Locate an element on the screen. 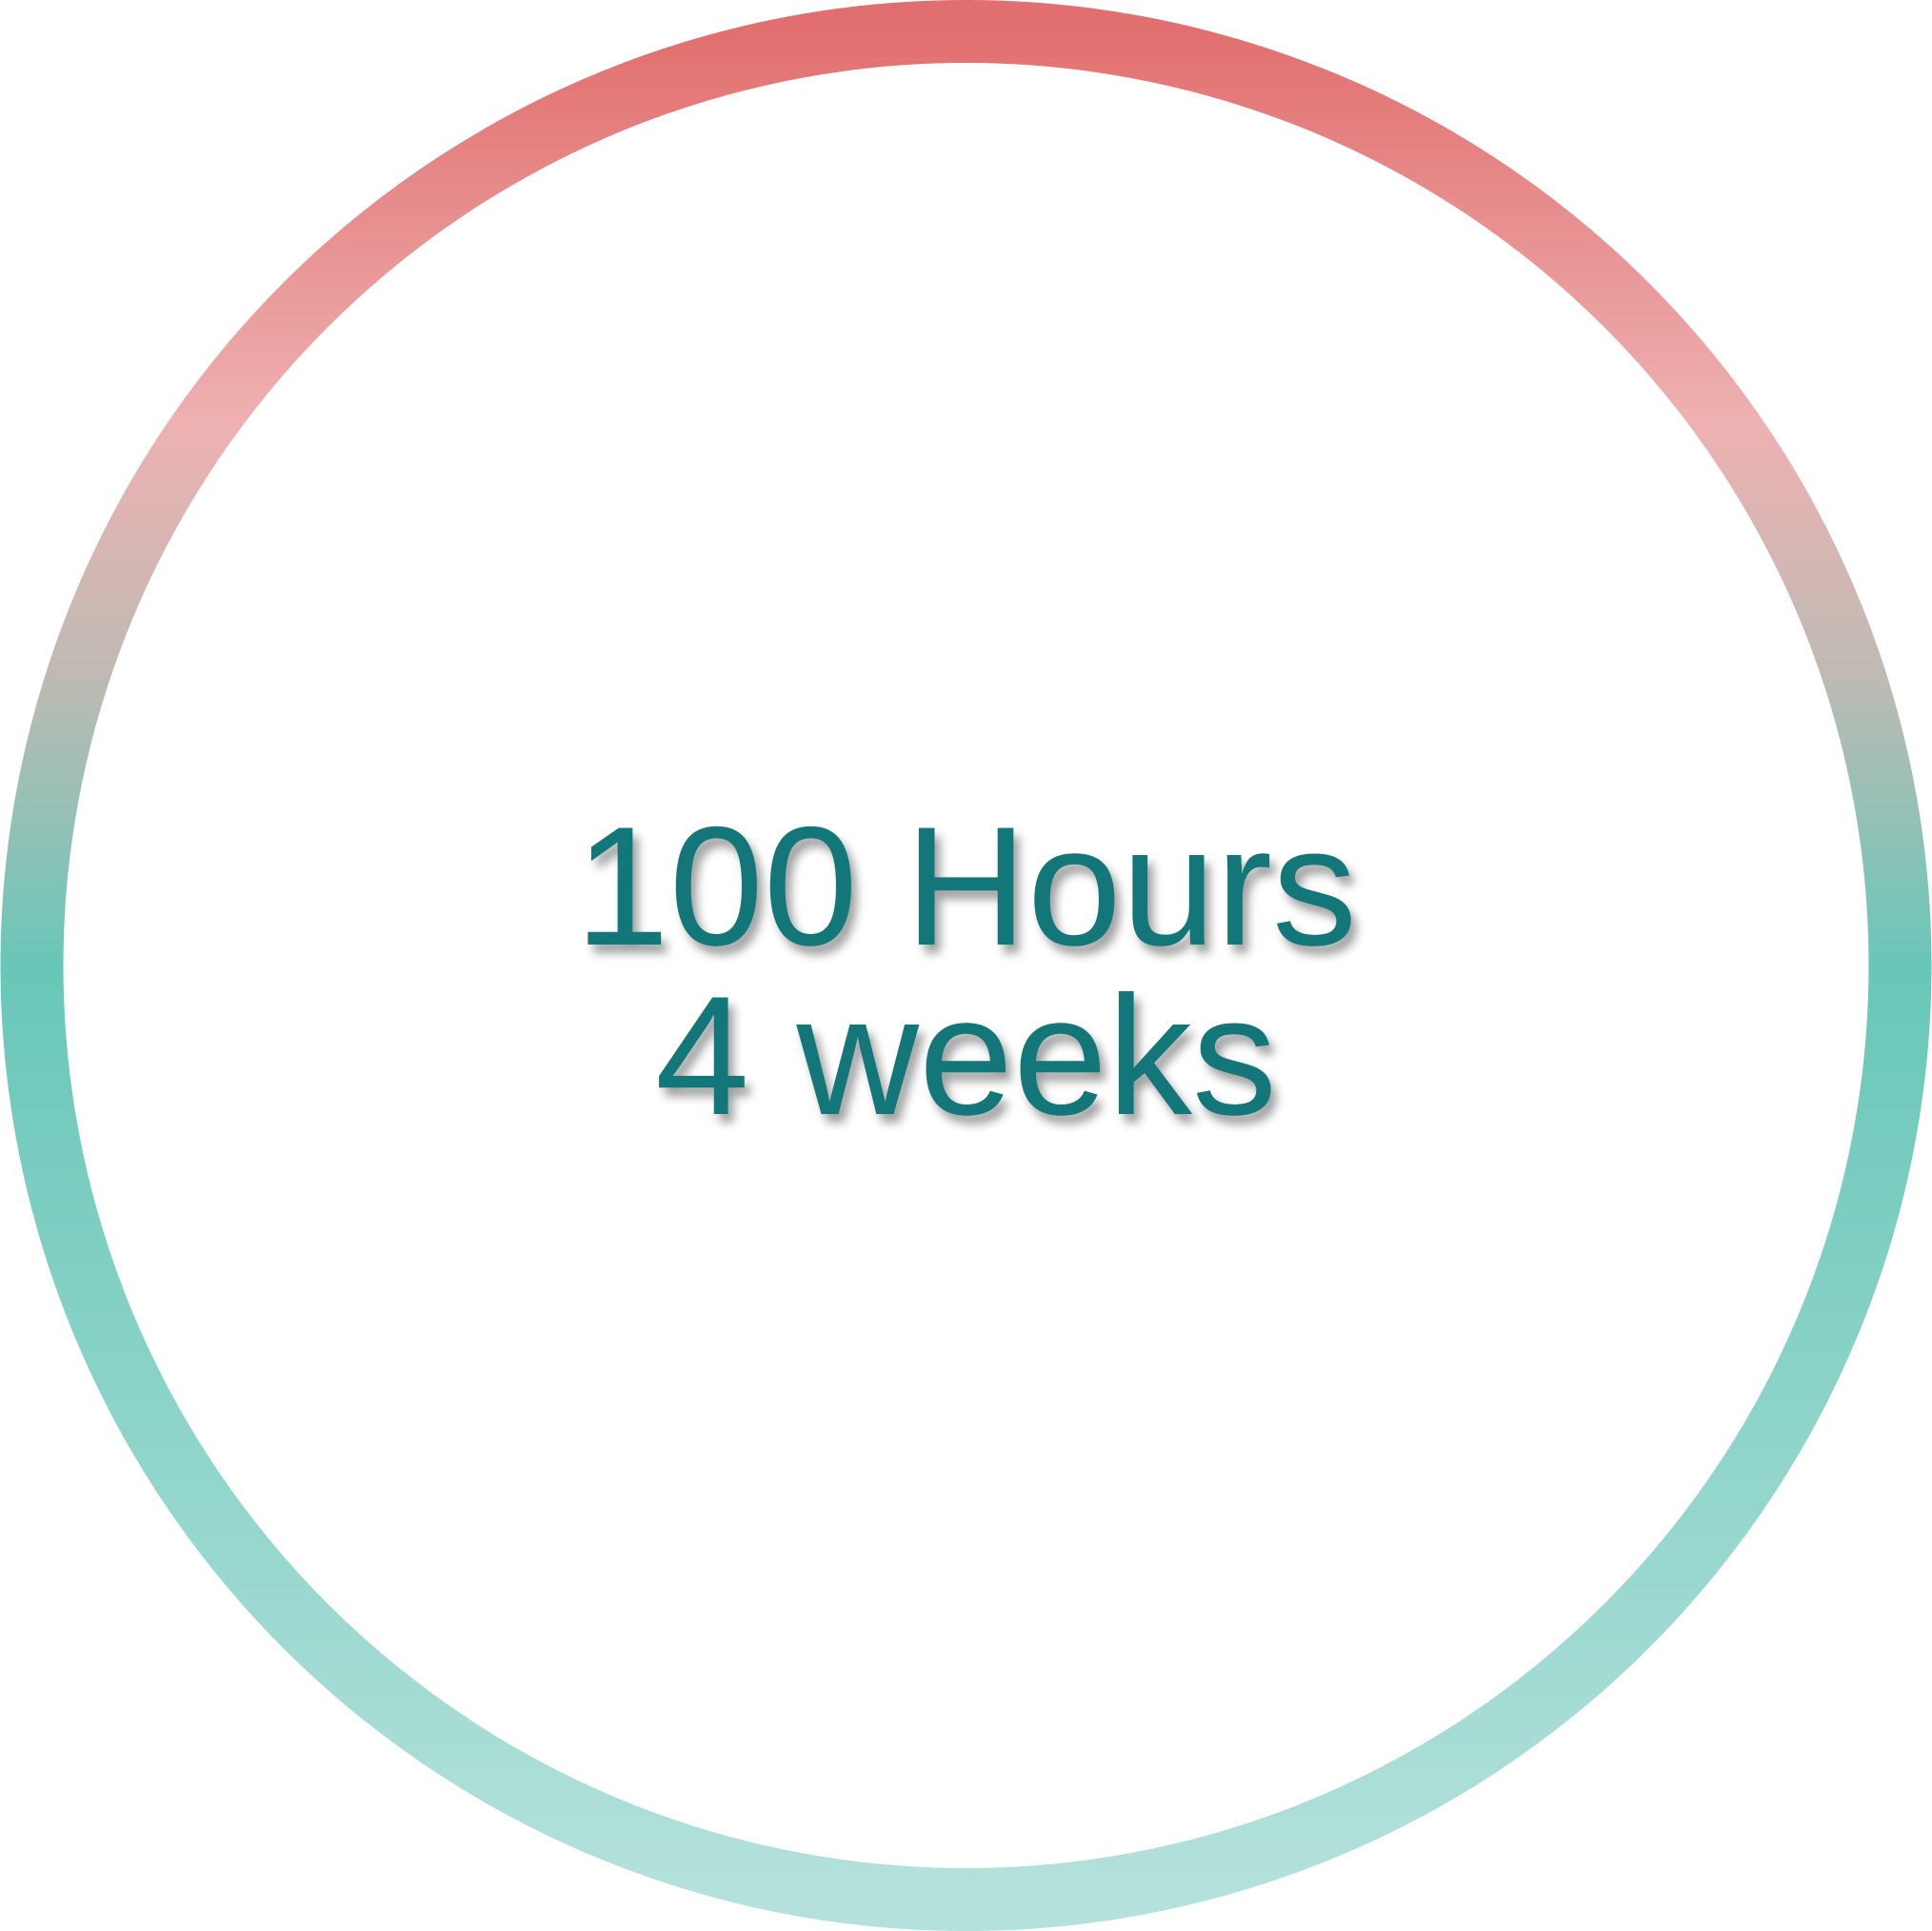 This screenshot has height=1931, width=1932. duration-text: 4 weeks is located at coordinates (966, 1055).